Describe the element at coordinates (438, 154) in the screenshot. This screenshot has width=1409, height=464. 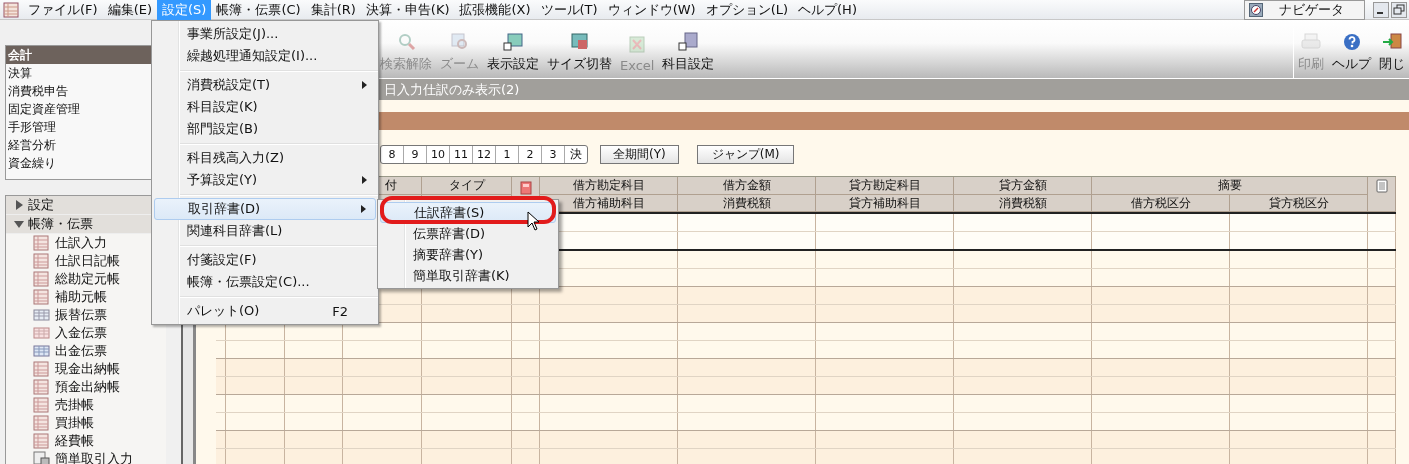
I see `month-button: 10` at that location.